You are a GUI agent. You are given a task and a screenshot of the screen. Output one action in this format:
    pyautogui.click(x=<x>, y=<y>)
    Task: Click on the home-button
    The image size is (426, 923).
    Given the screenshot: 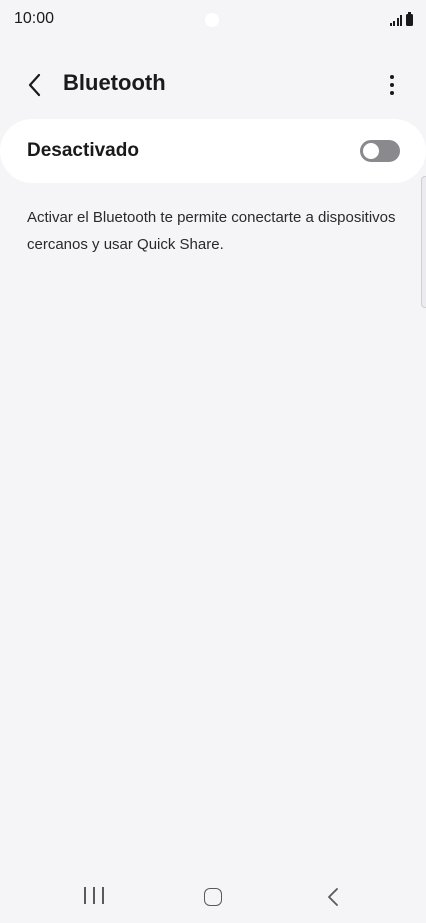 What is the action you would take?
    pyautogui.click(x=213, y=897)
    